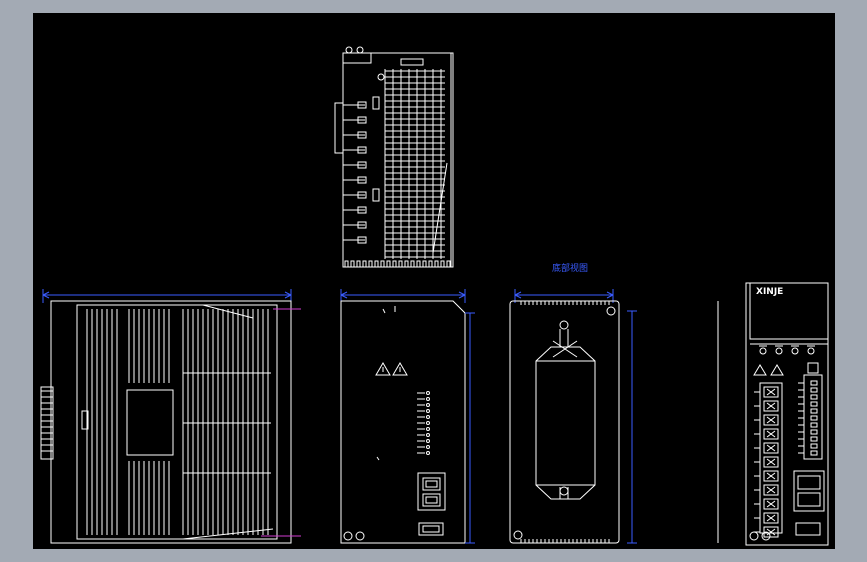 The width and height of the screenshot is (867, 562). Describe the element at coordinates (769, 292) in the screenshot. I see `brand-logo: XINJE` at that location.